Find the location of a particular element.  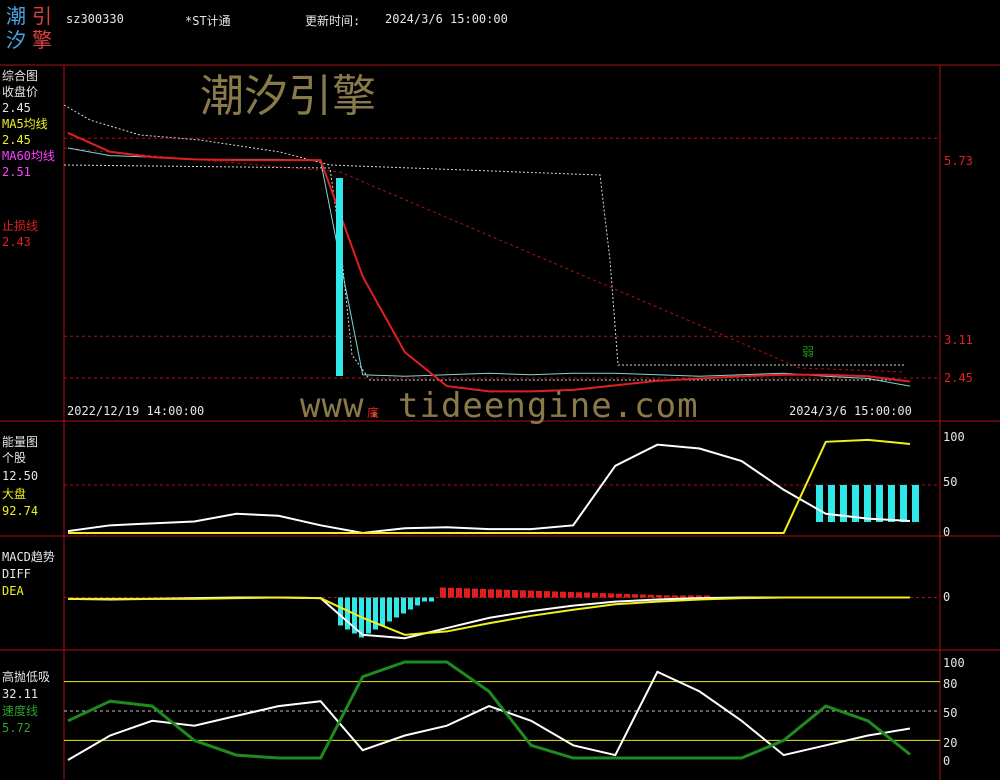

start-date-label: 2022/12/19 14:00:00 is located at coordinates (136, 411).